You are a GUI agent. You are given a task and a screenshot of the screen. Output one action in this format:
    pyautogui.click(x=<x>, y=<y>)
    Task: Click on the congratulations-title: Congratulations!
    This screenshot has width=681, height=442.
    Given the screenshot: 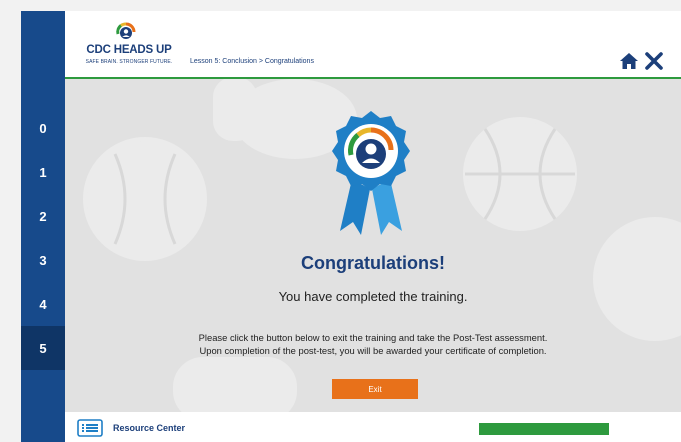 What is the action you would take?
    pyautogui.click(x=373, y=263)
    